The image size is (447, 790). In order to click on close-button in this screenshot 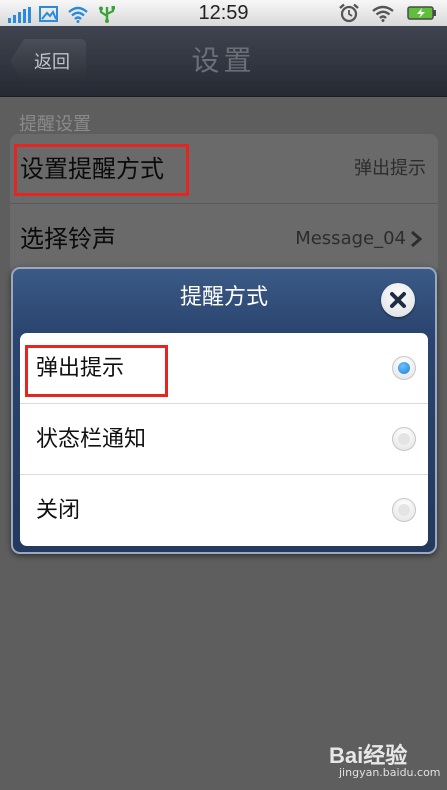, I will do `click(398, 300)`.